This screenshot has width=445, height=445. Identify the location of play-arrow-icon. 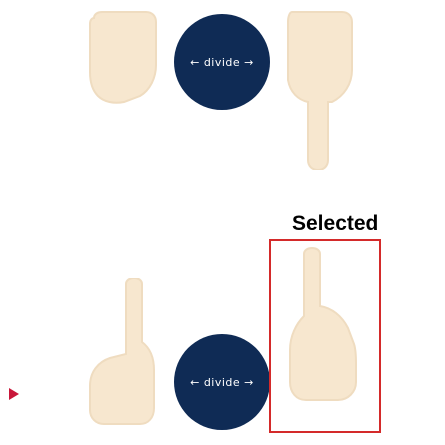
(14, 394).